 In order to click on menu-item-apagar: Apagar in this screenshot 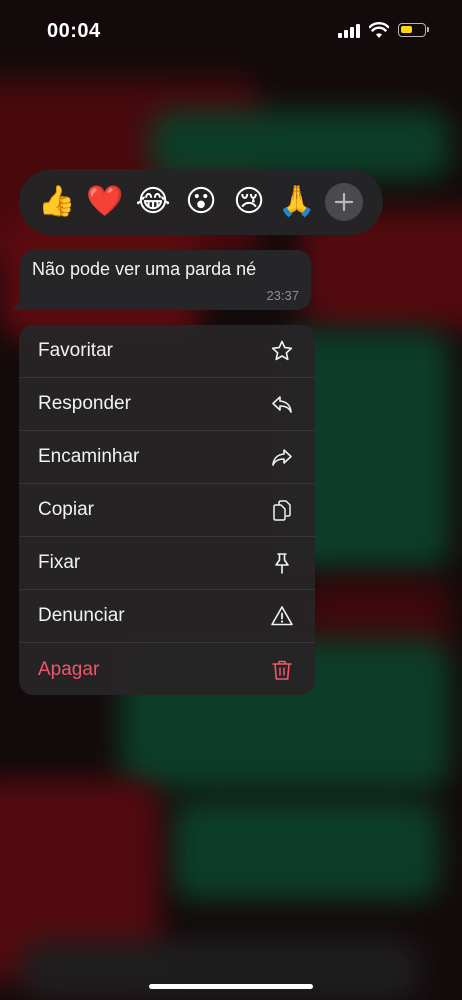, I will do `click(167, 669)`.